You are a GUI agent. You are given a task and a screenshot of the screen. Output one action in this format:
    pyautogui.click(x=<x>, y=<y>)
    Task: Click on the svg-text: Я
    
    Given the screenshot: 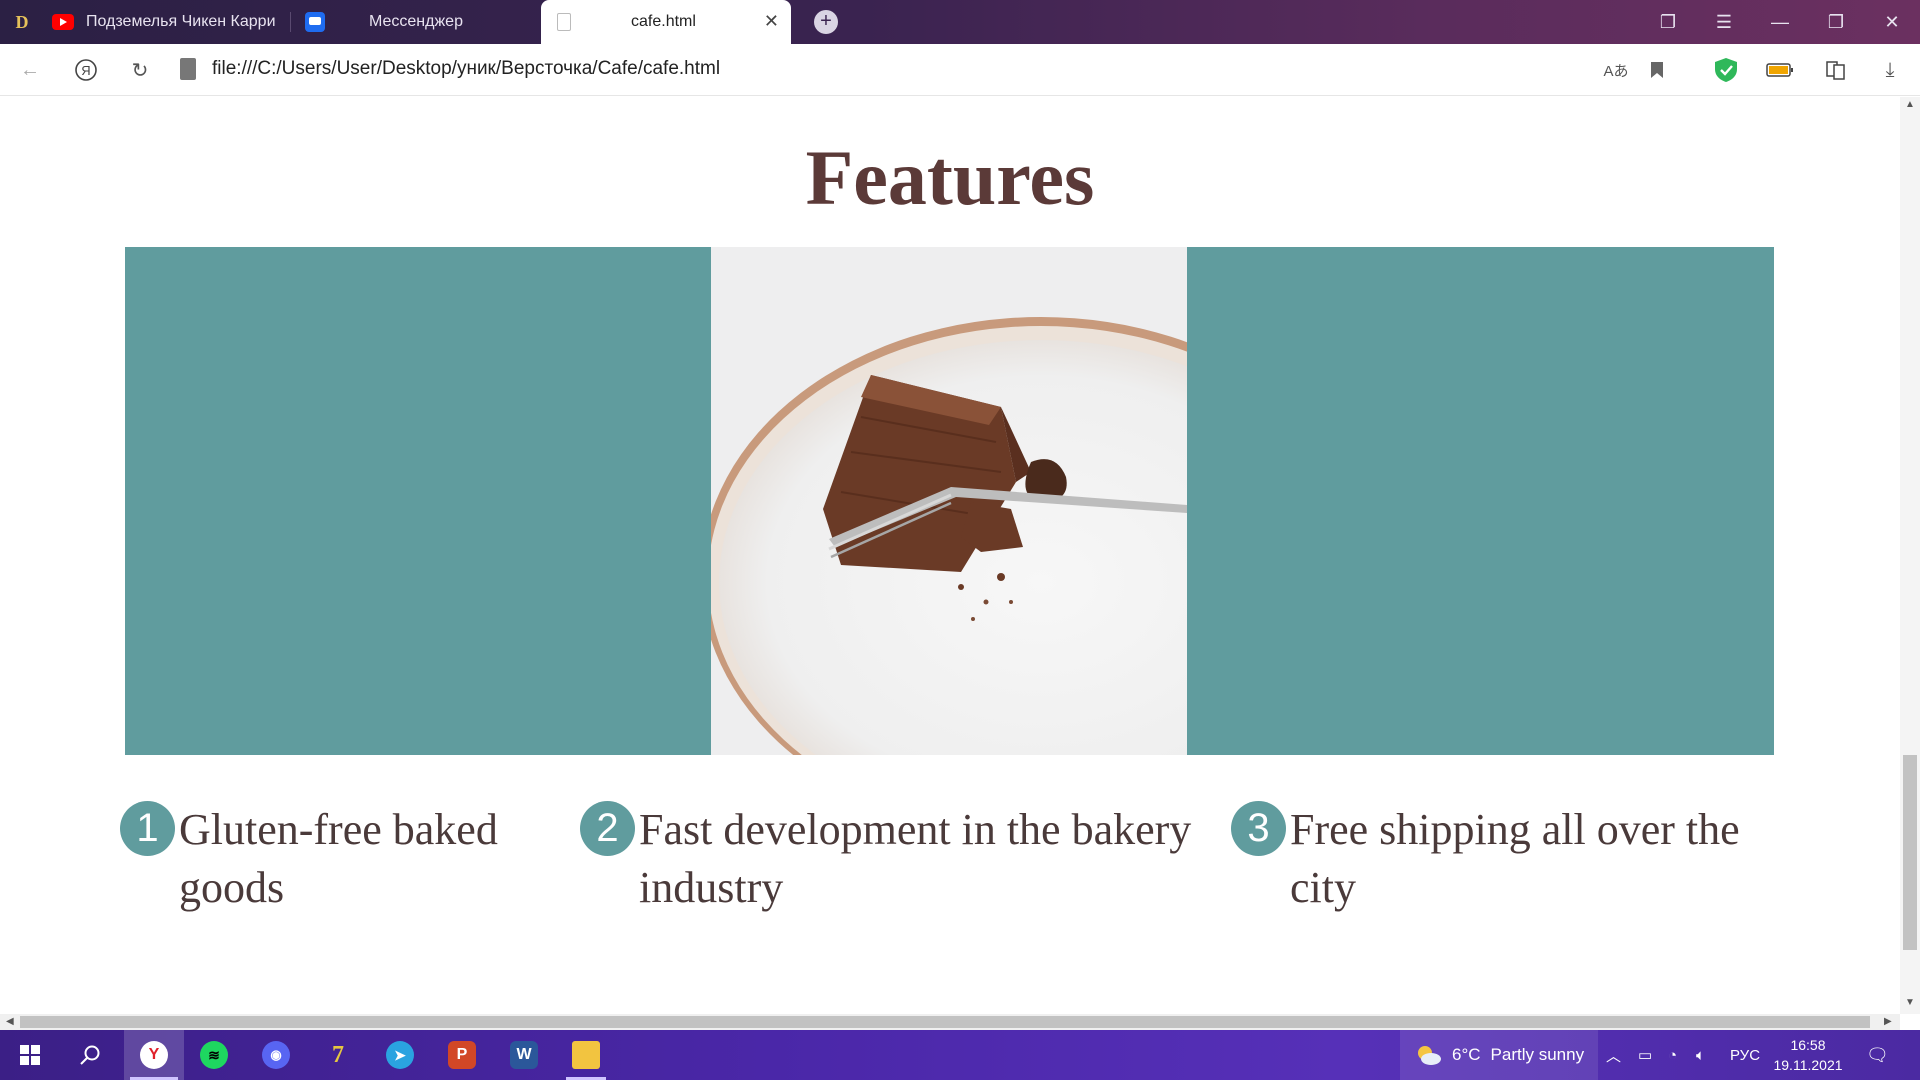 What is the action you would take?
    pyautogui.click(x=85, y=70)
    